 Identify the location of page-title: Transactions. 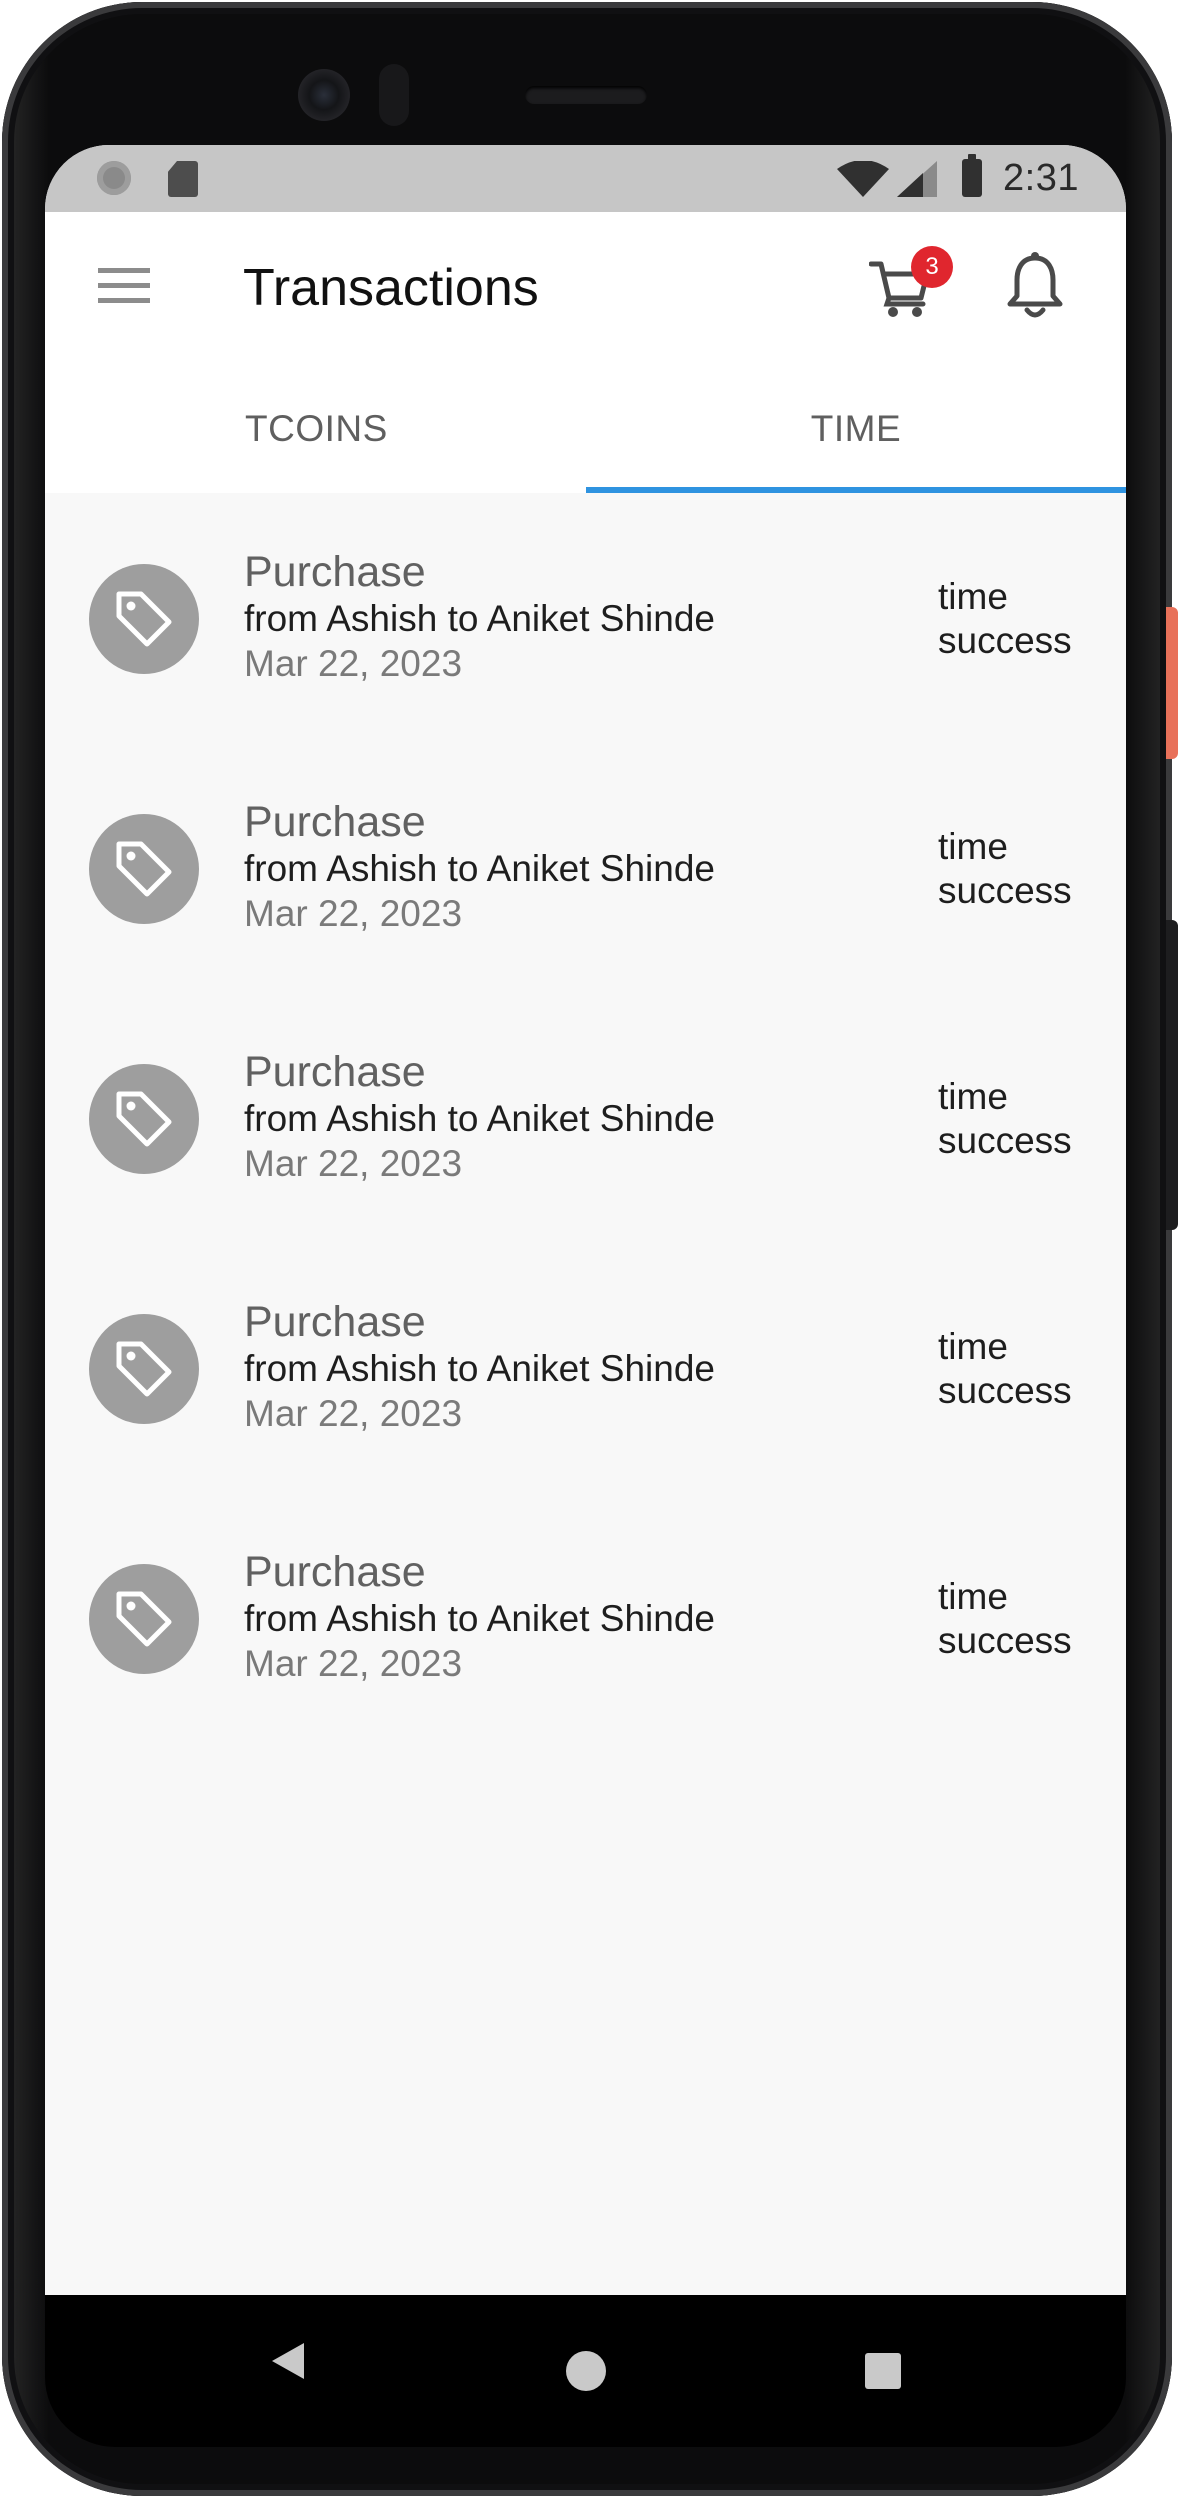
(391, 288).